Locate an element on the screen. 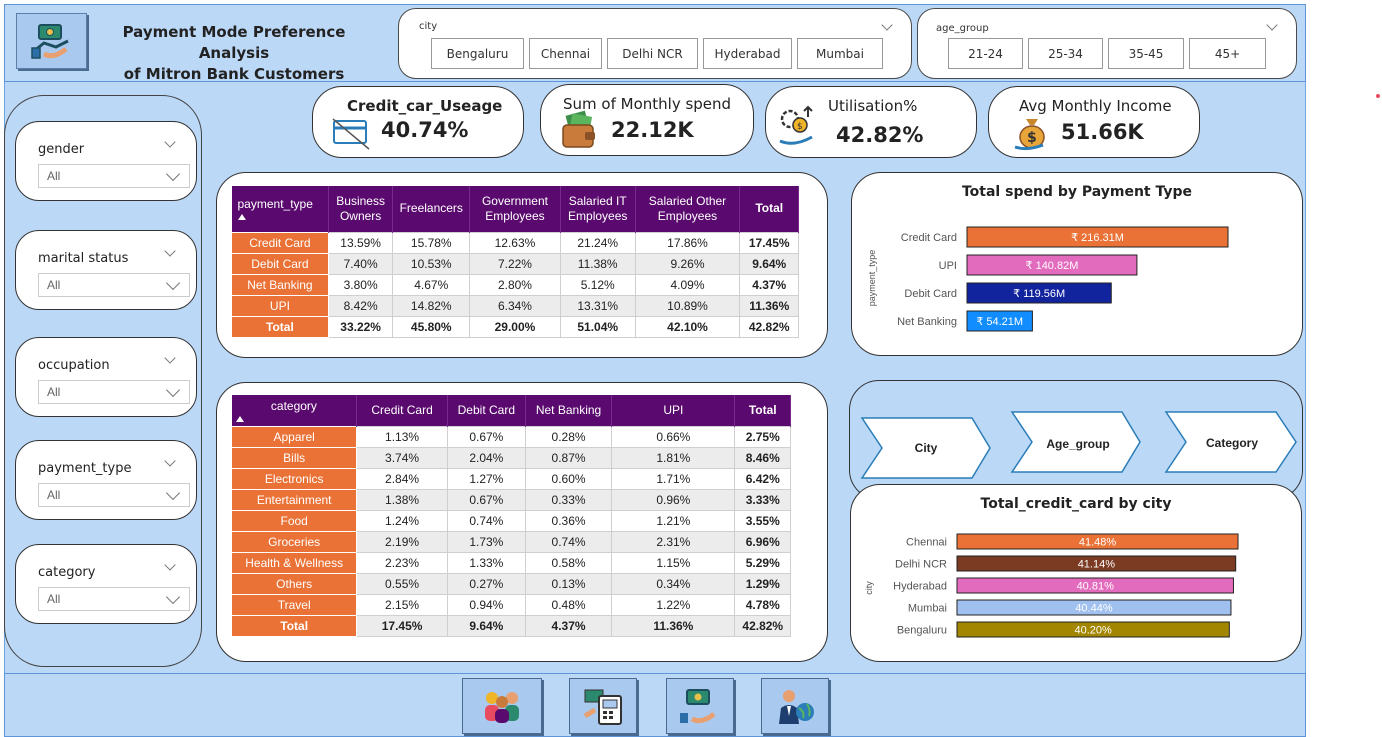 Image resolution: width=1382 pixels, height=737 pixels. table-row: Others 0.55% 0.27% 0.13% 0.34% 1.29% is located at coordinates (510, 583).